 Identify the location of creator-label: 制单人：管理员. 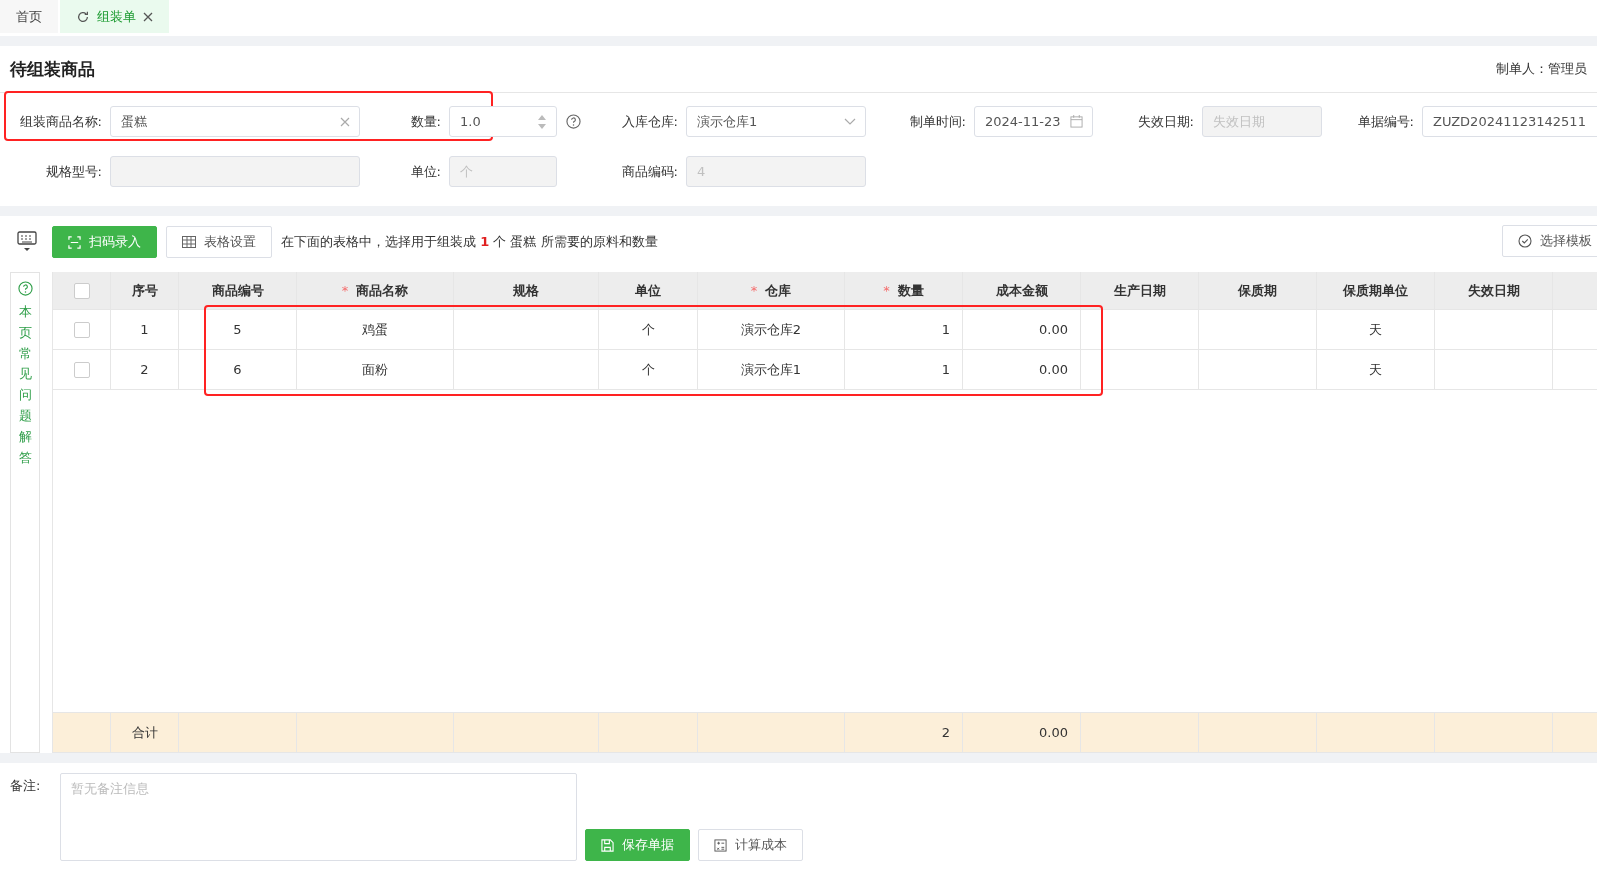
(1541, 69).